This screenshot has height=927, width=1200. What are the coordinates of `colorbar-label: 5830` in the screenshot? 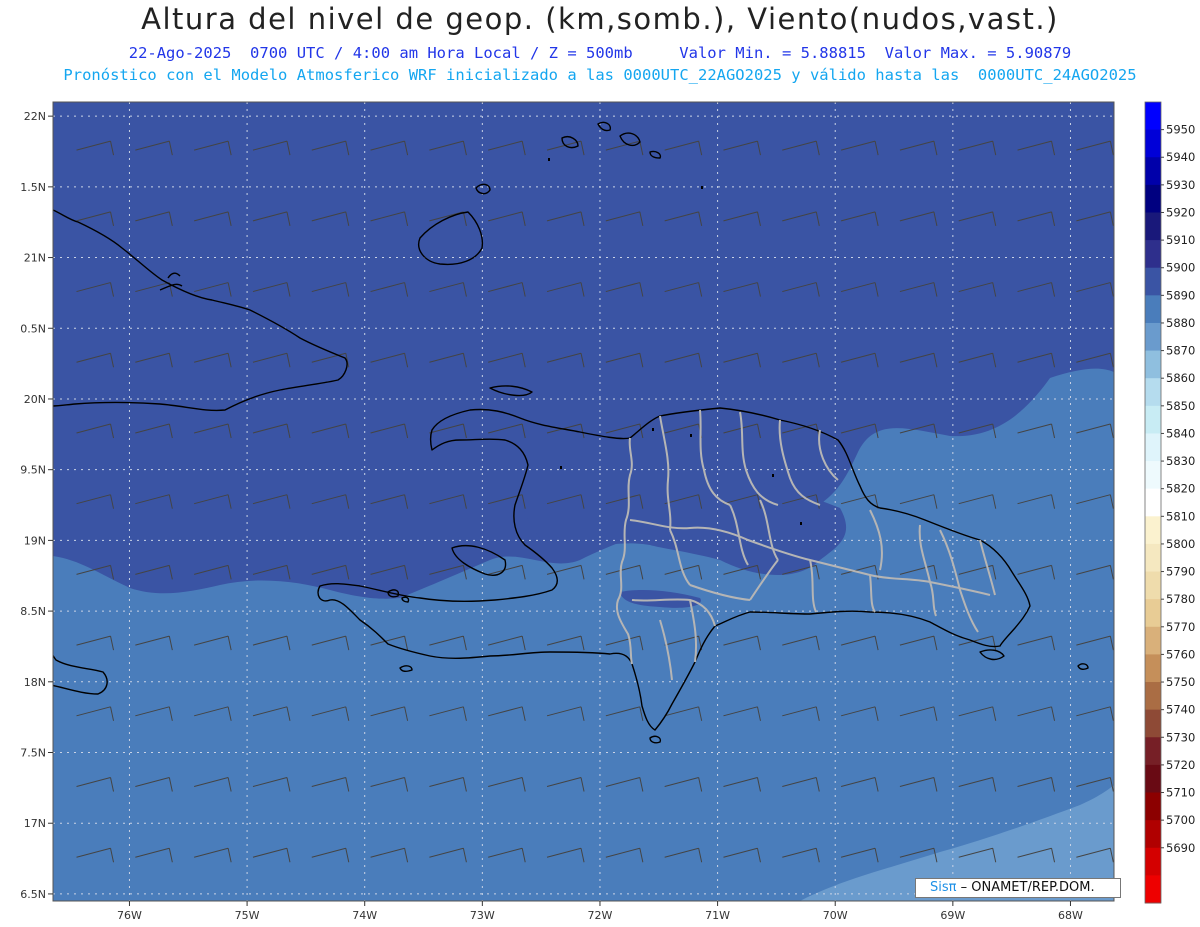 It's located at (1180, 461).